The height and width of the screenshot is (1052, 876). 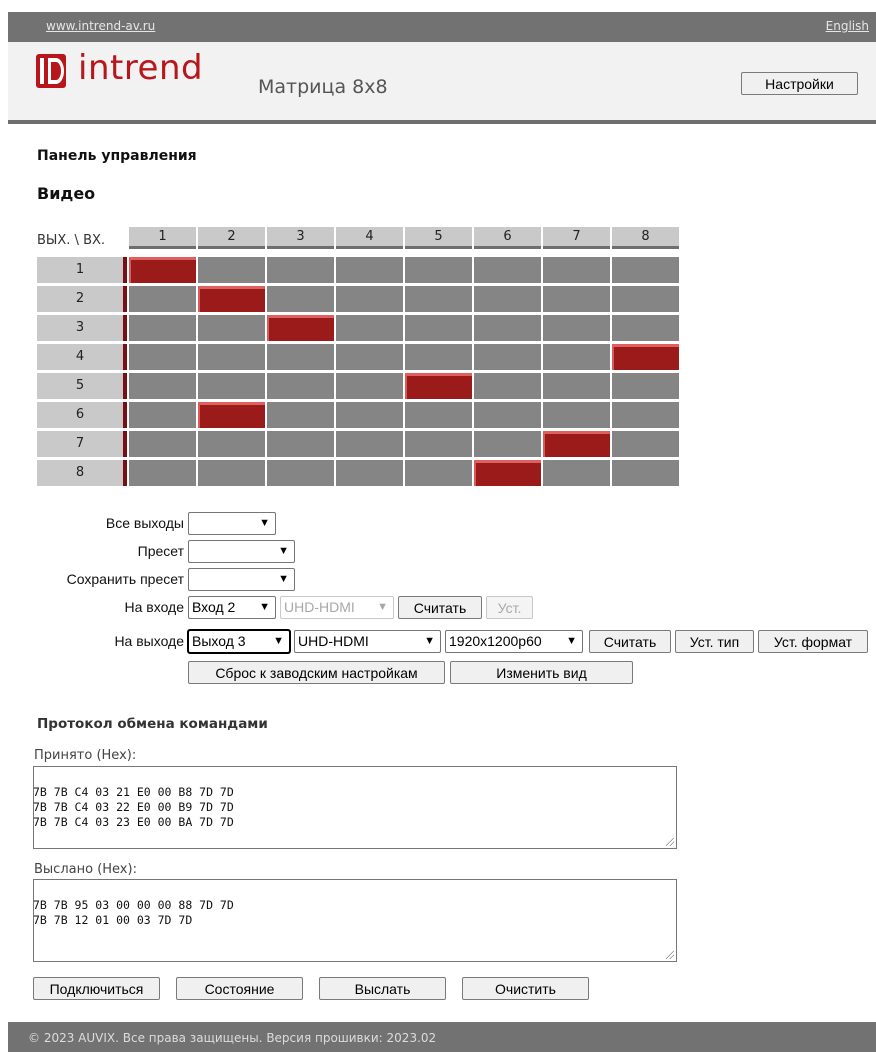 What do you see at coordinates (241, 551) in the screenshot?
I see `preset-select: ▼` at bounding box center [241, 551].